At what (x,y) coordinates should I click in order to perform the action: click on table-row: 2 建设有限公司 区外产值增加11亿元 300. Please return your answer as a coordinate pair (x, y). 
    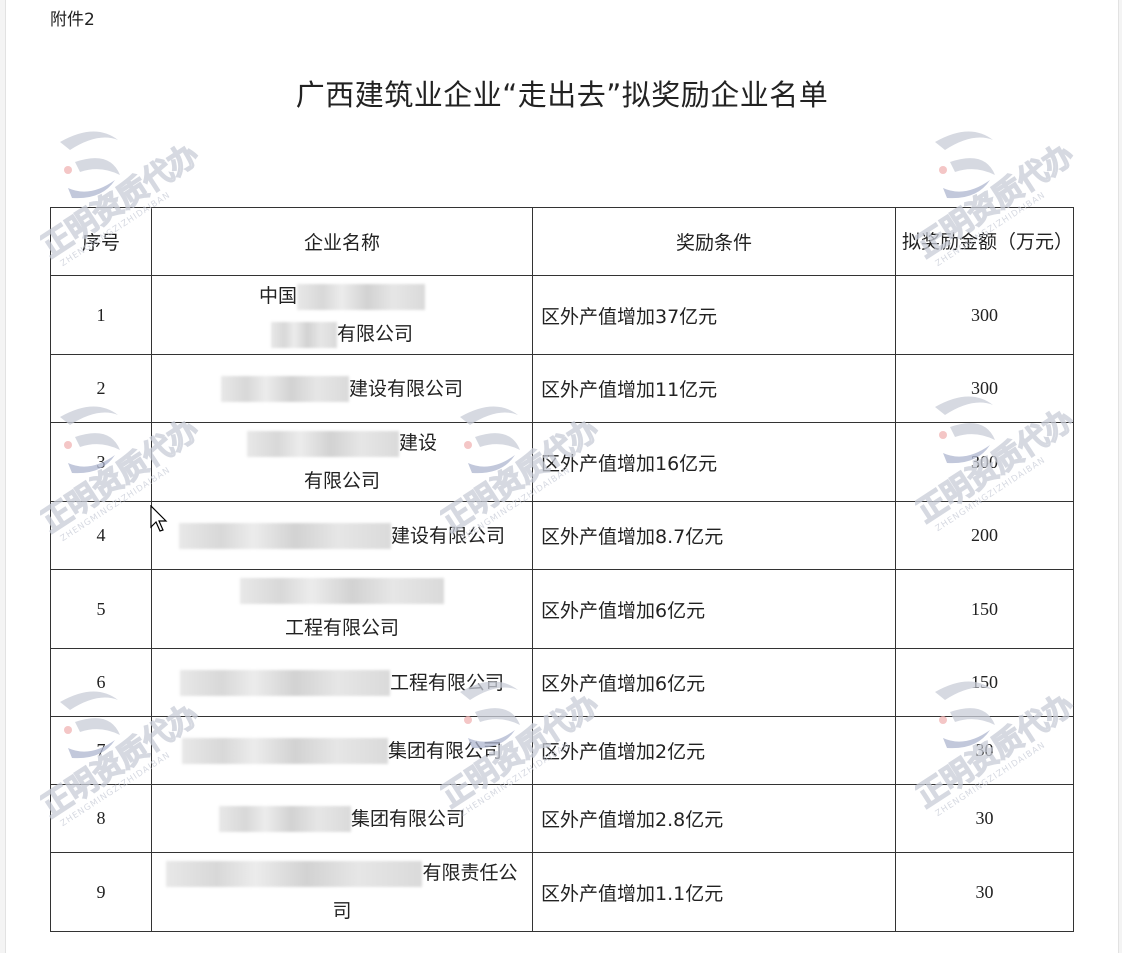
    Looking at the image, I should click on (562, 388).